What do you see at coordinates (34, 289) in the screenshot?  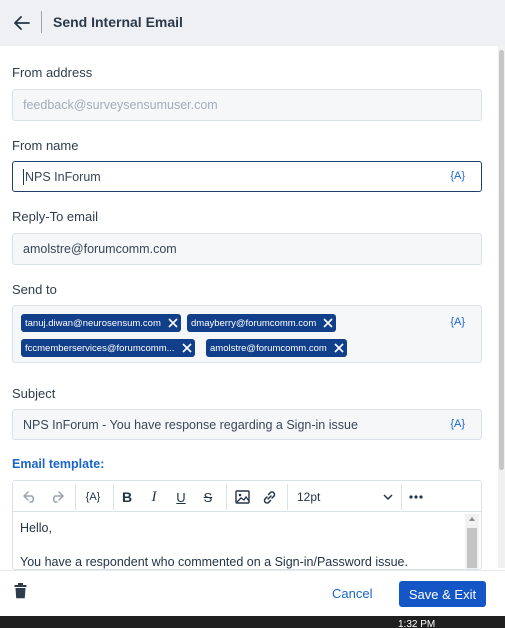 I see `send-to-label: Send to` at bounding box center [34, 289].